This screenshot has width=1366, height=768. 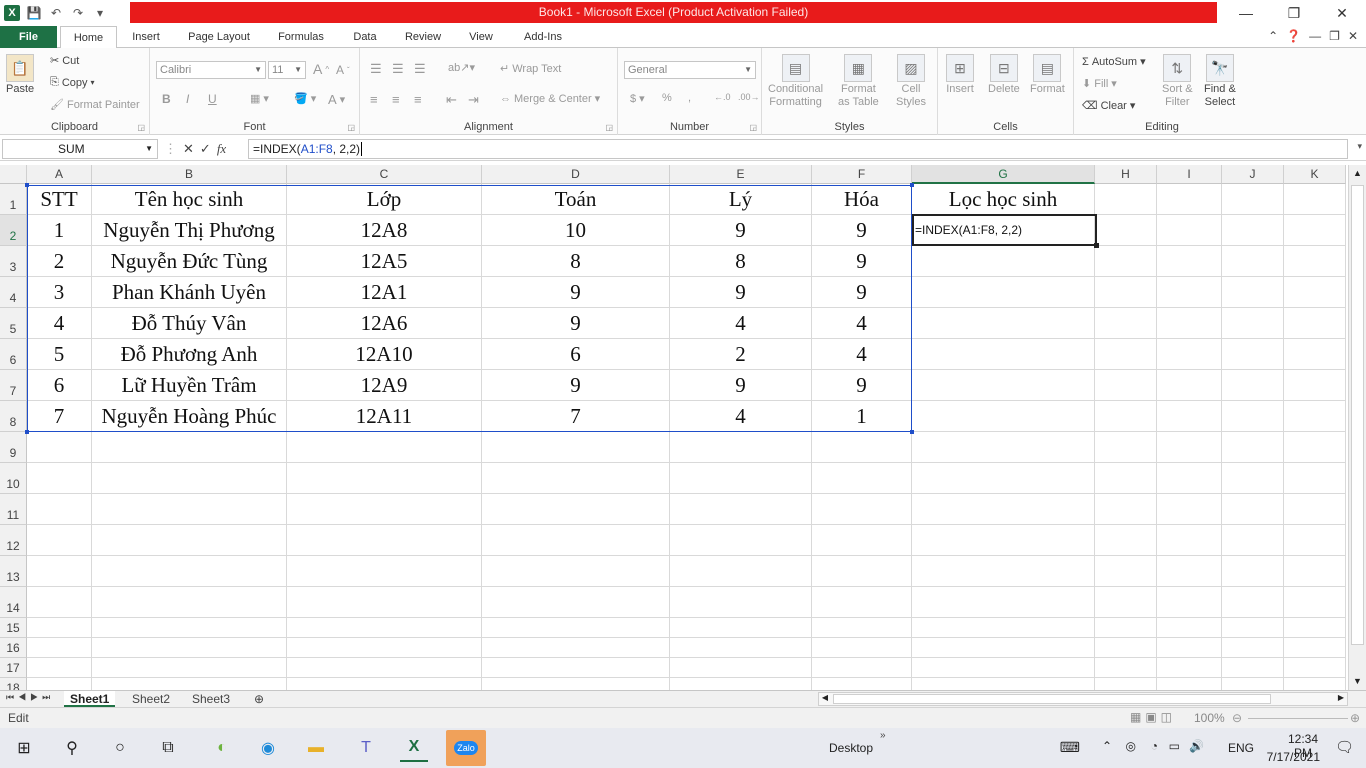 I want to click on keyboard-icon: ⌨, so click(x=1070, y=747).